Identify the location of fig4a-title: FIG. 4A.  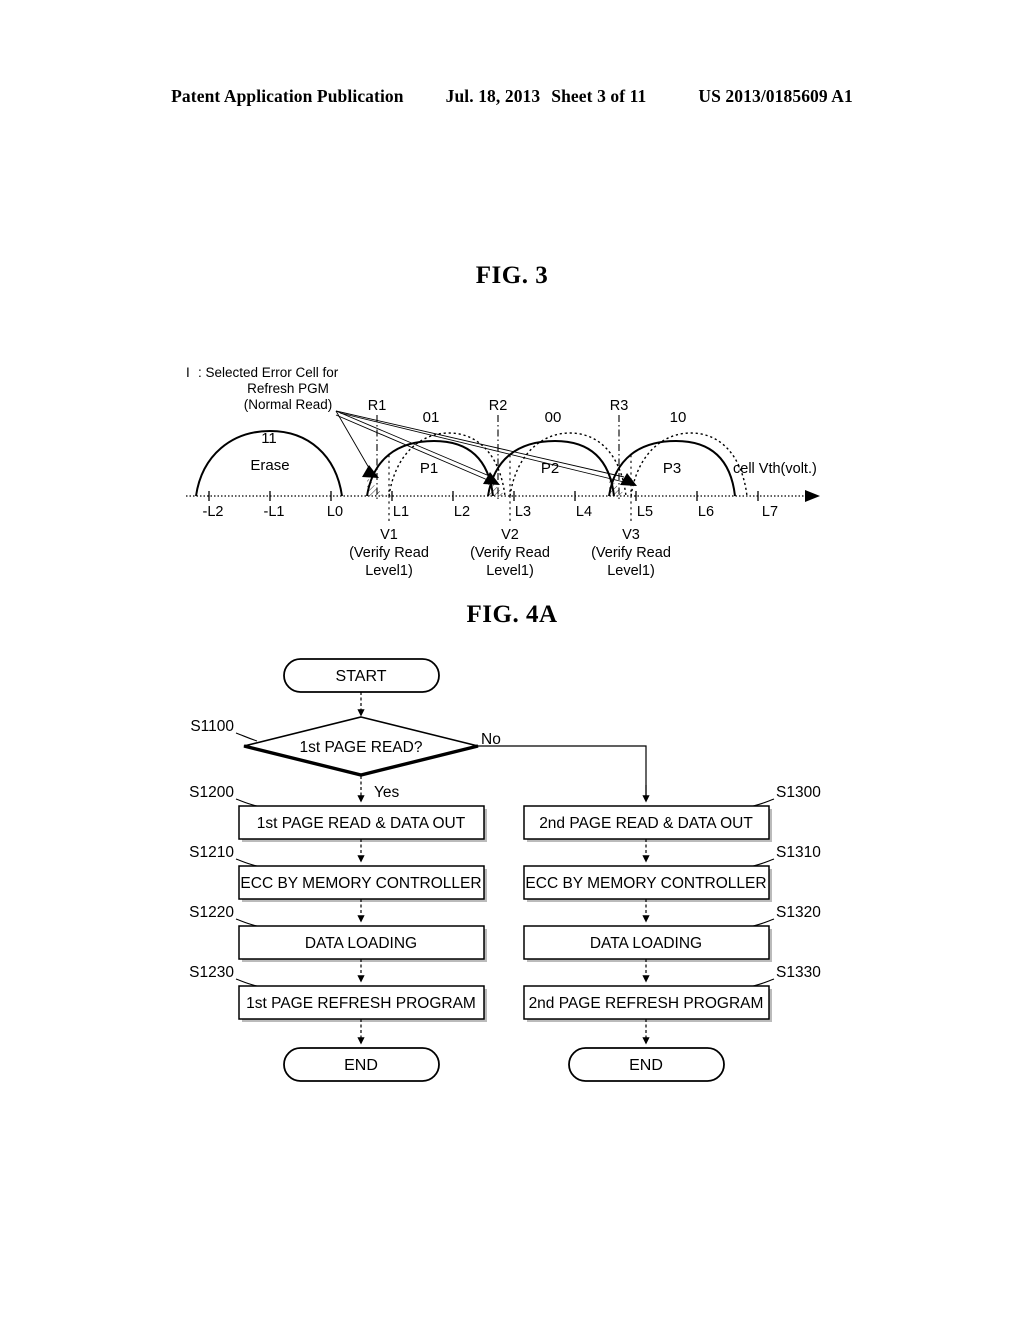
(512, 614).